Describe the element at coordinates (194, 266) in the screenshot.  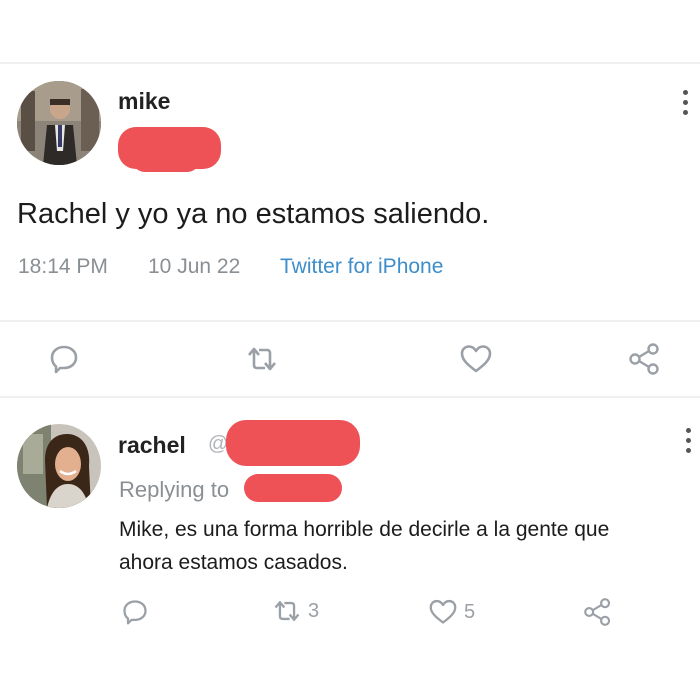
I see `tweet-date: 10 Jun 22` at that location.